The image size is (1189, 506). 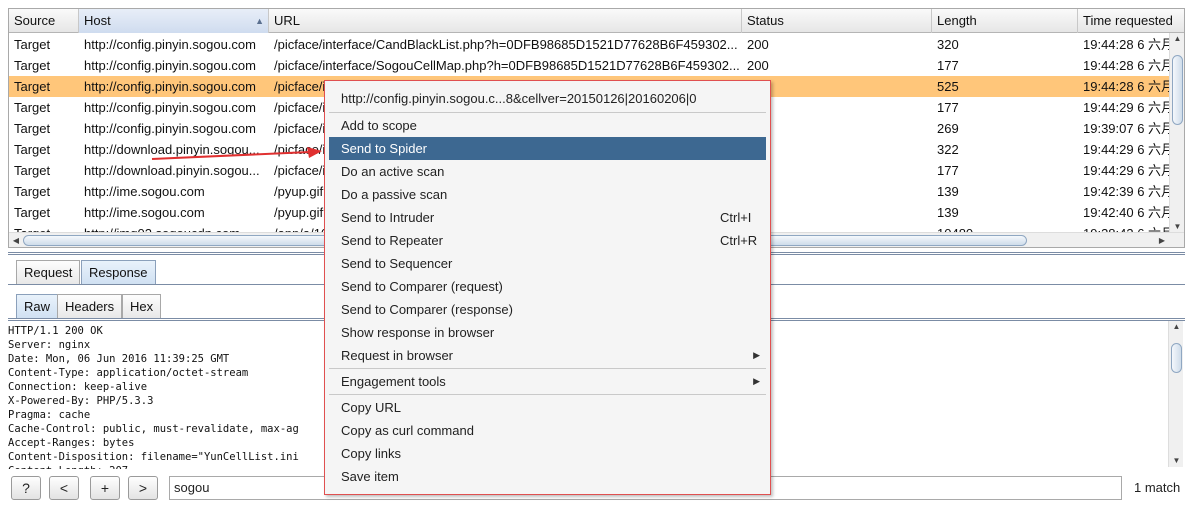 What do you see at coordinates (547, 355) in the screenshot?
I see `menu-item-request-in-browser: Request in browser ▶` at bounding box center [547, 355].